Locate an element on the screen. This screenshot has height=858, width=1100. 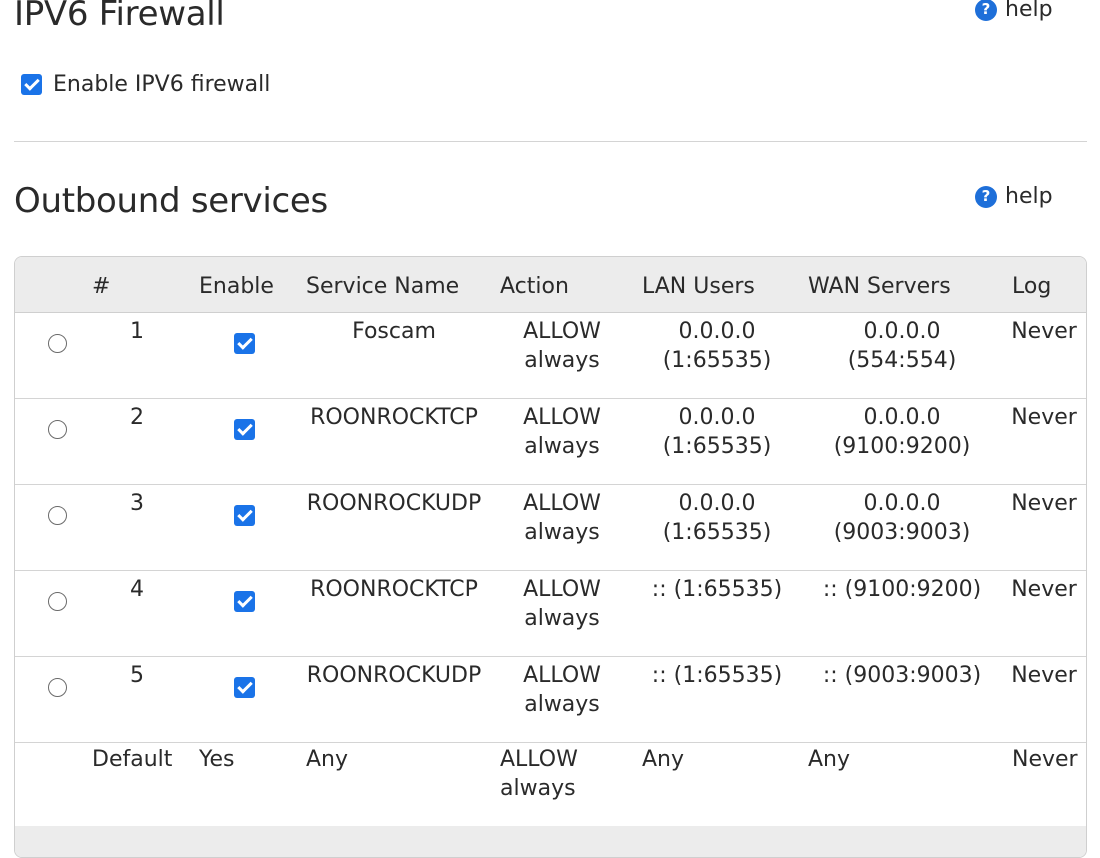
outbound-services-title: Outbound services is located at coordinates (171, 201).